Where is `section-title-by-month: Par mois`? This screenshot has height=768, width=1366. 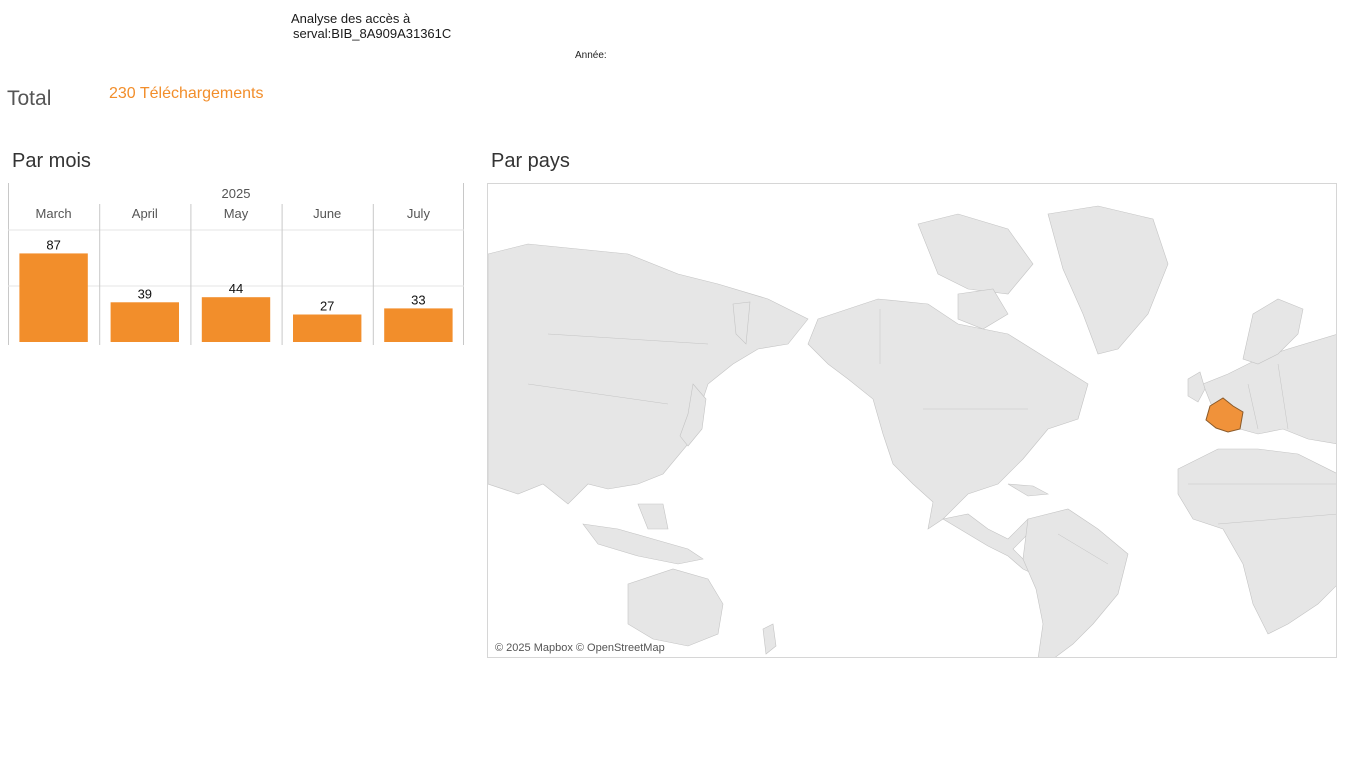 section-title-by-month: Par mois is located at coordinates (51, 161).